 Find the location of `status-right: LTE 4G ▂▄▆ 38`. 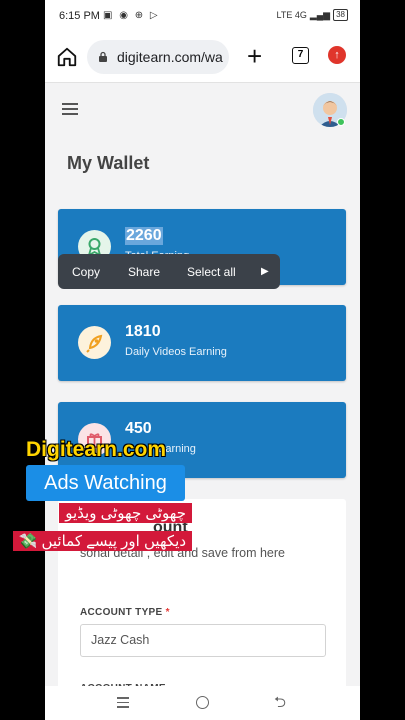

status-right: LTE 4G ▂▄▆ 38 is located at coordinates (312, 15).